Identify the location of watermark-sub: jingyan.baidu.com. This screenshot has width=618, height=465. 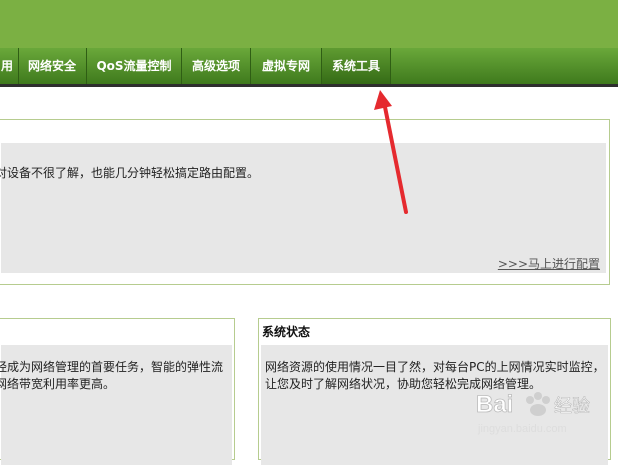
(522, 429).